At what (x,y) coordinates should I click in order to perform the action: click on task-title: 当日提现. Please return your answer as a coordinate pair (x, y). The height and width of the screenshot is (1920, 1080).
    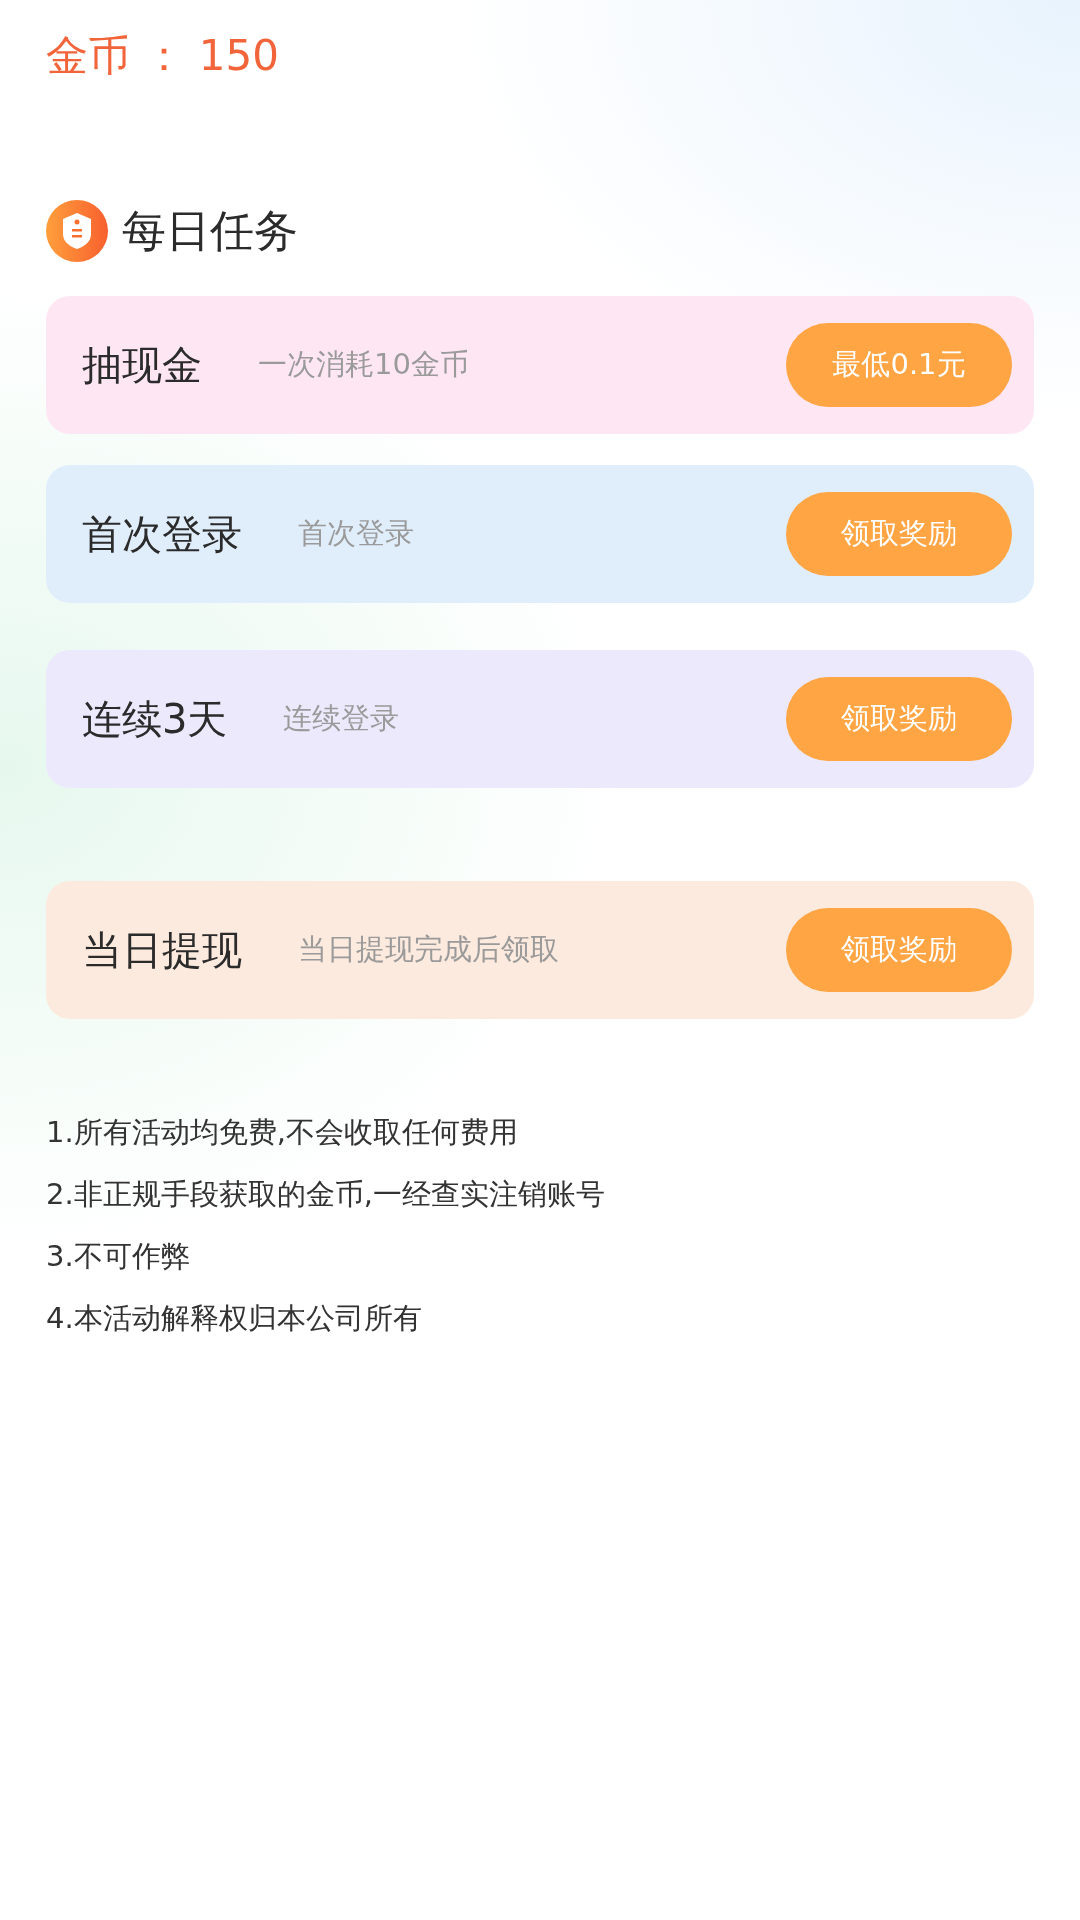
    Looking at the image, I should click on (162, 950).